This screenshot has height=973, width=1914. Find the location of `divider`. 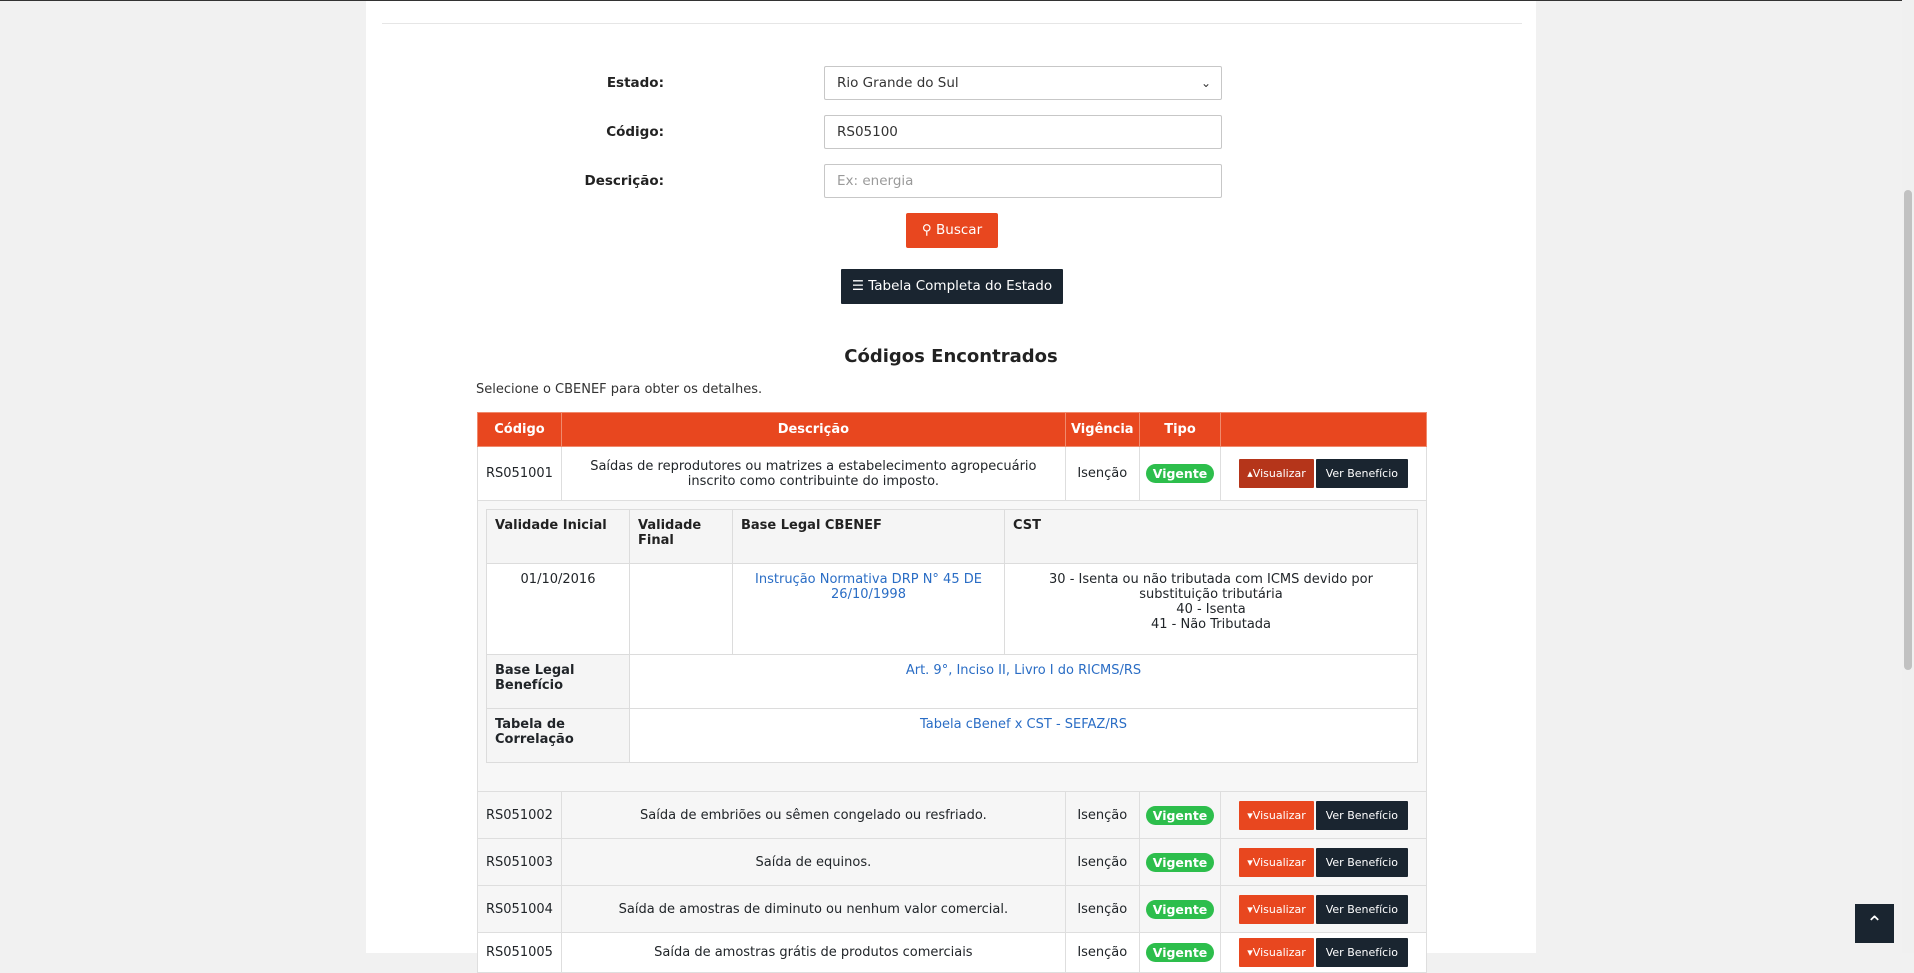

divider is located at coordinates (952, 23).